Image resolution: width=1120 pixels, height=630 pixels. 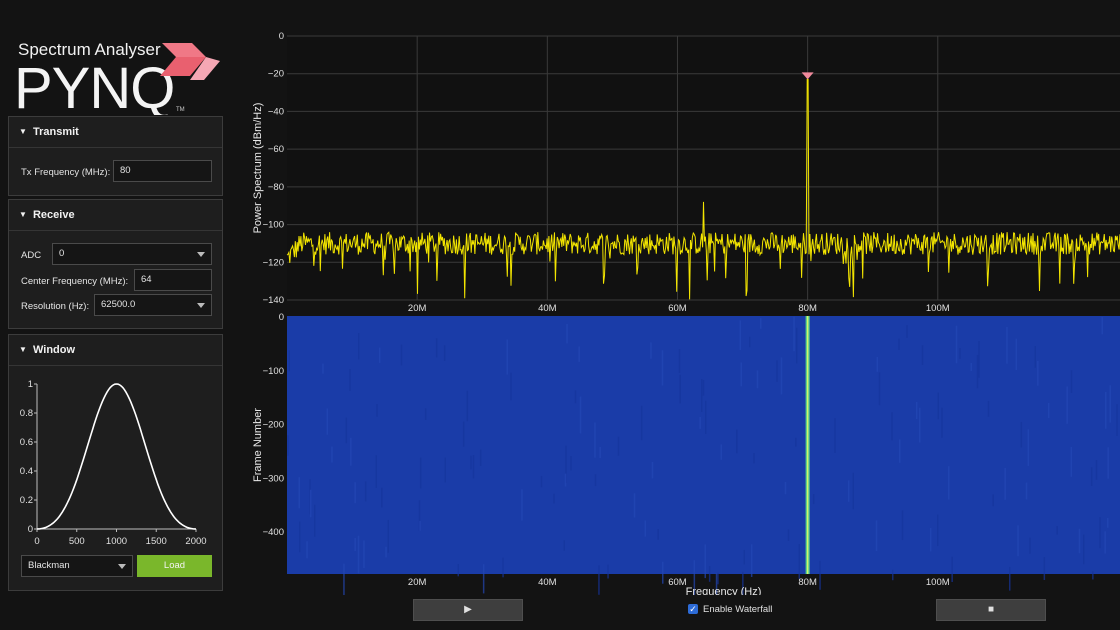 What do you see at coordinates (693, 609) in the screenshot?
I see `enable-waterfall-checkbox: ✓` at bounding box center [693, 609].